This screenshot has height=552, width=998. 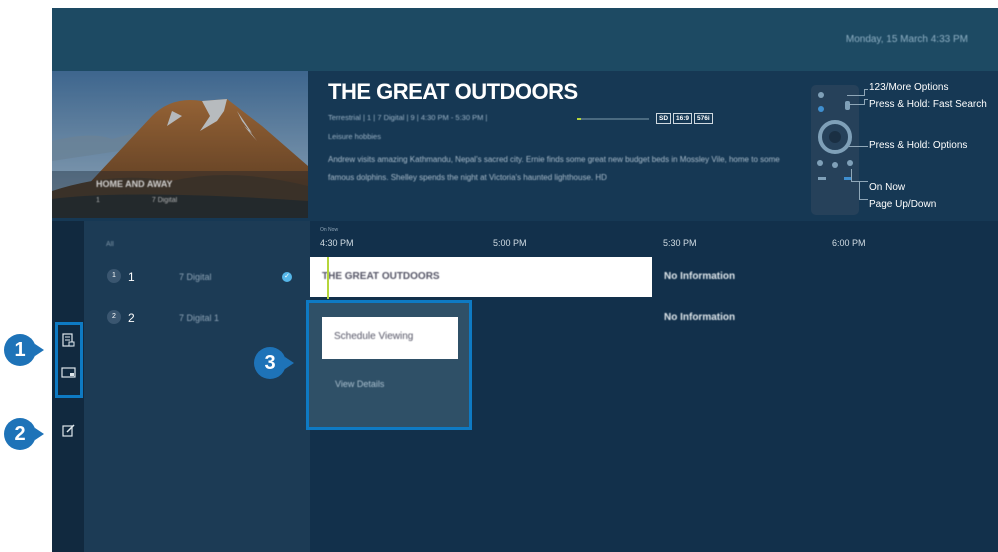 What do you see at coordinates (114, 317) in the screenshot?
I see `channel-badge: 2` at bounding box center [114, 317].